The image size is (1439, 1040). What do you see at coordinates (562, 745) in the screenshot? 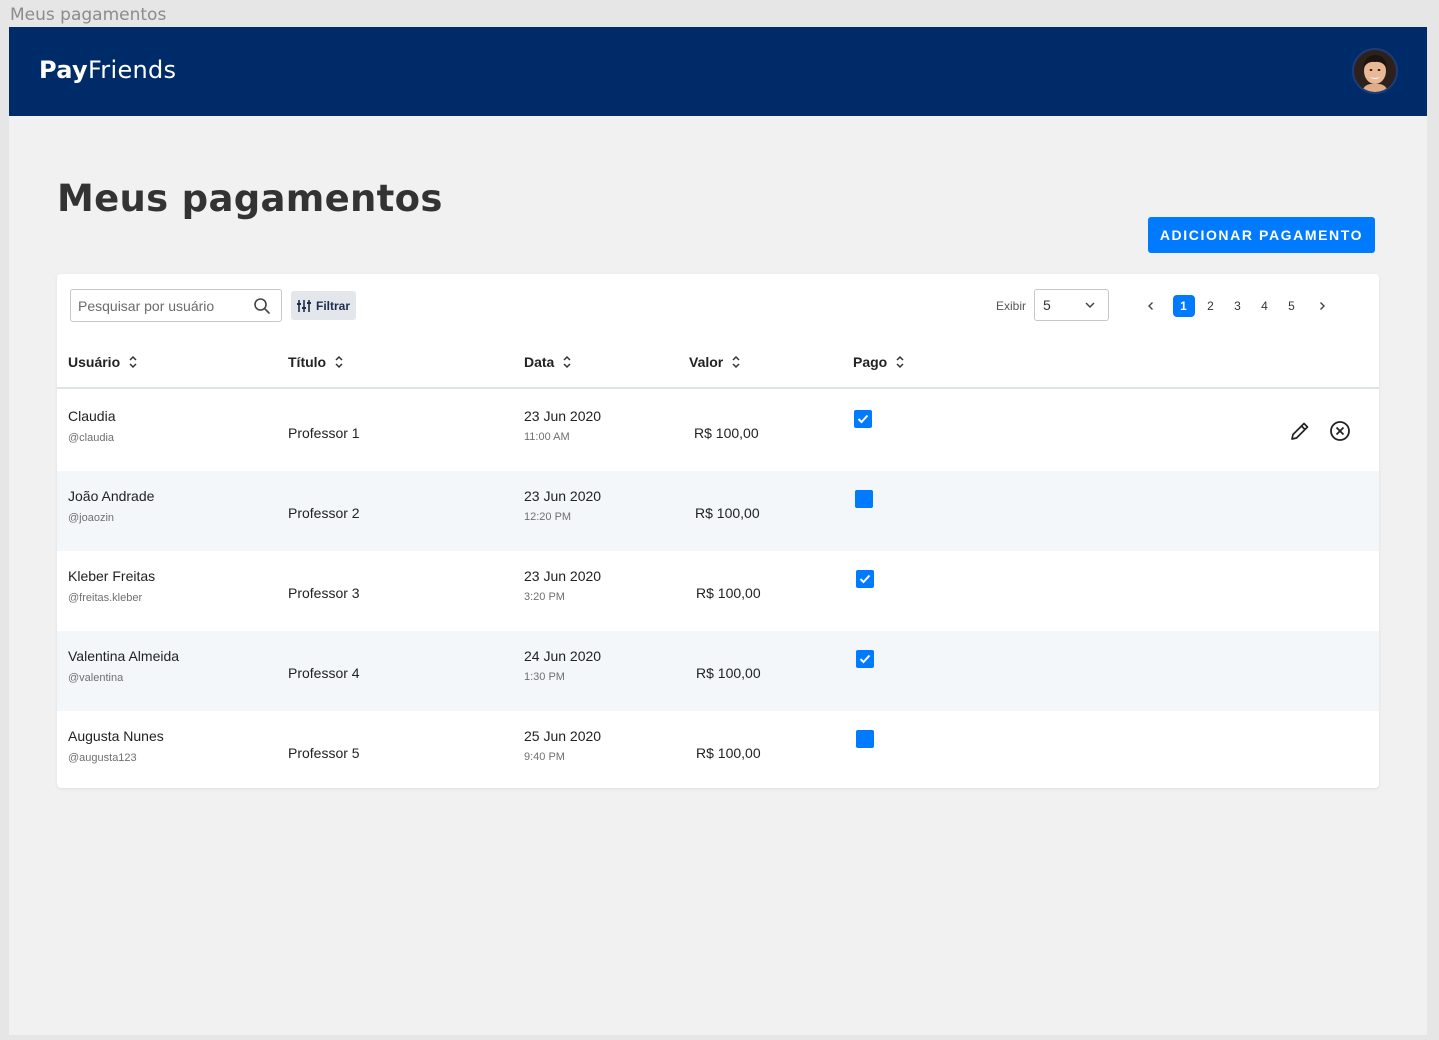
I see `date-cell: 25 Jun 2020 9:40 PM` at bounding box center [562, 745].